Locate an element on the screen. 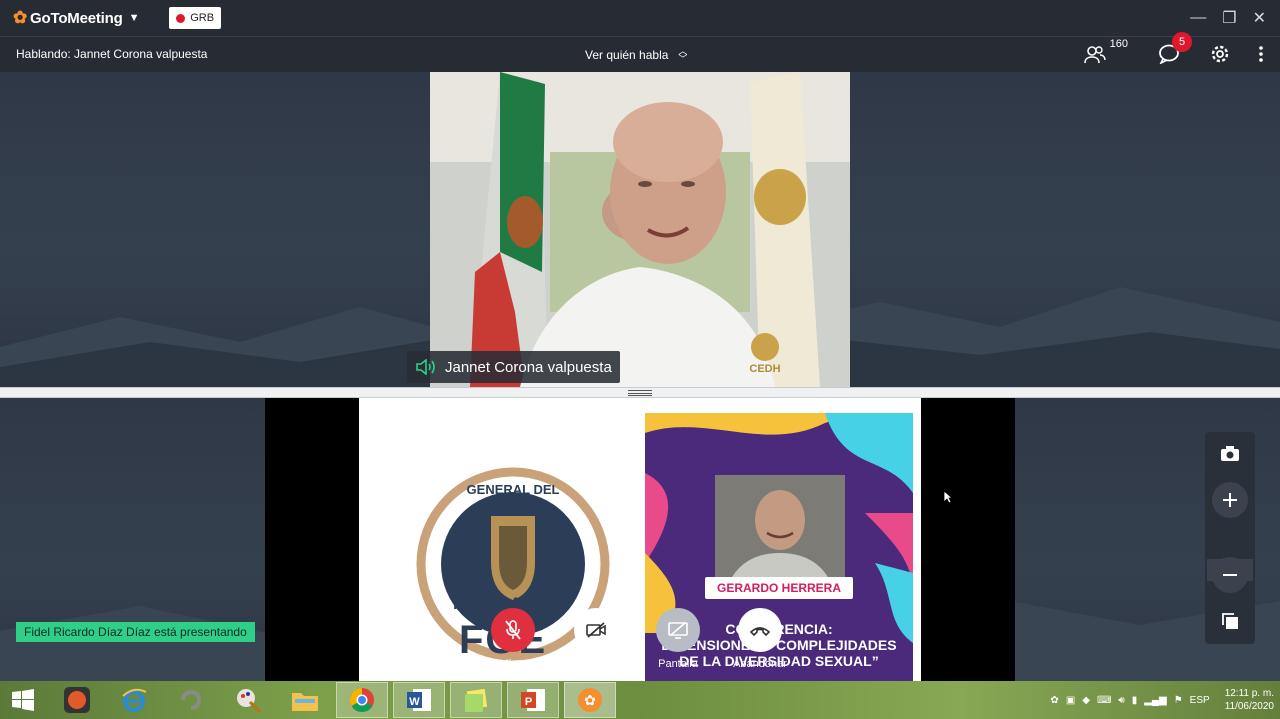 Image resolution: width=1280 pixels, height=719 pixels. language-indicator: ESP is located at coordinates (1200, 700).